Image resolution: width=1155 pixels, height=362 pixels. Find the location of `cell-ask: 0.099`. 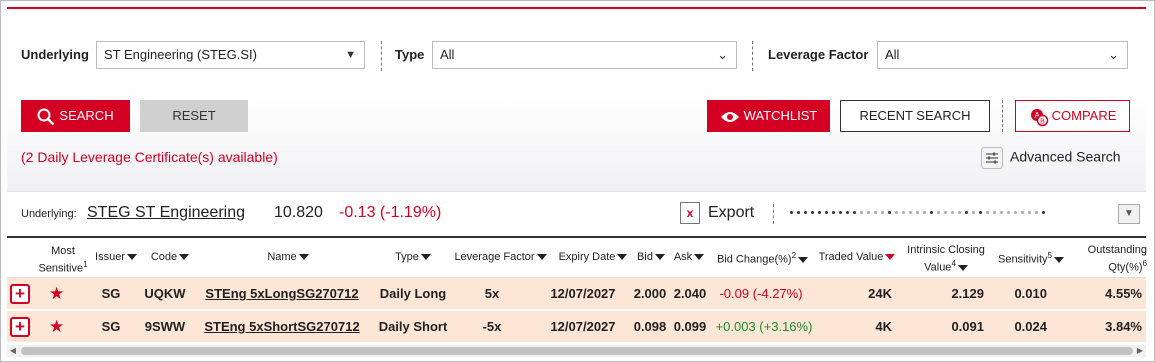

cell-ask: 0.099 is located at coordinates (690, 326).